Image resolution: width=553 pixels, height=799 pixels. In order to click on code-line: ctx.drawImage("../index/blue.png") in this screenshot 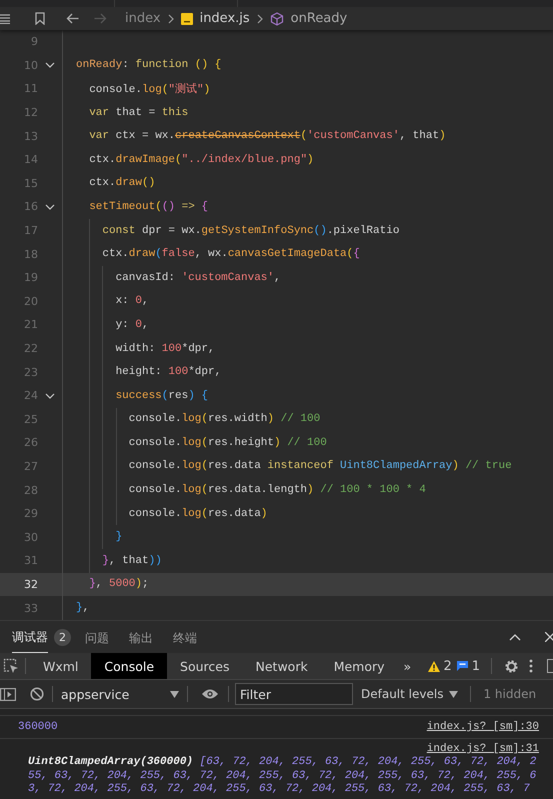, I will do `click(201, 160)`.